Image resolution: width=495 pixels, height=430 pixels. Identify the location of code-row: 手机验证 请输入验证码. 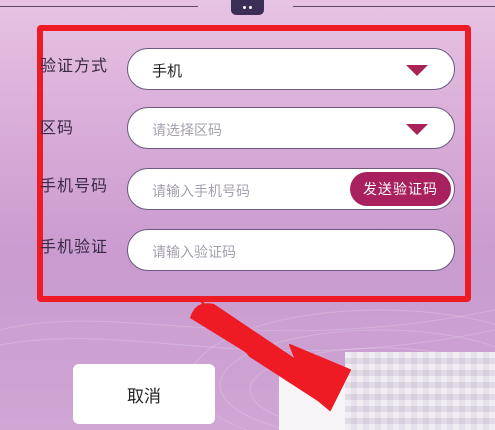
(247, 251).